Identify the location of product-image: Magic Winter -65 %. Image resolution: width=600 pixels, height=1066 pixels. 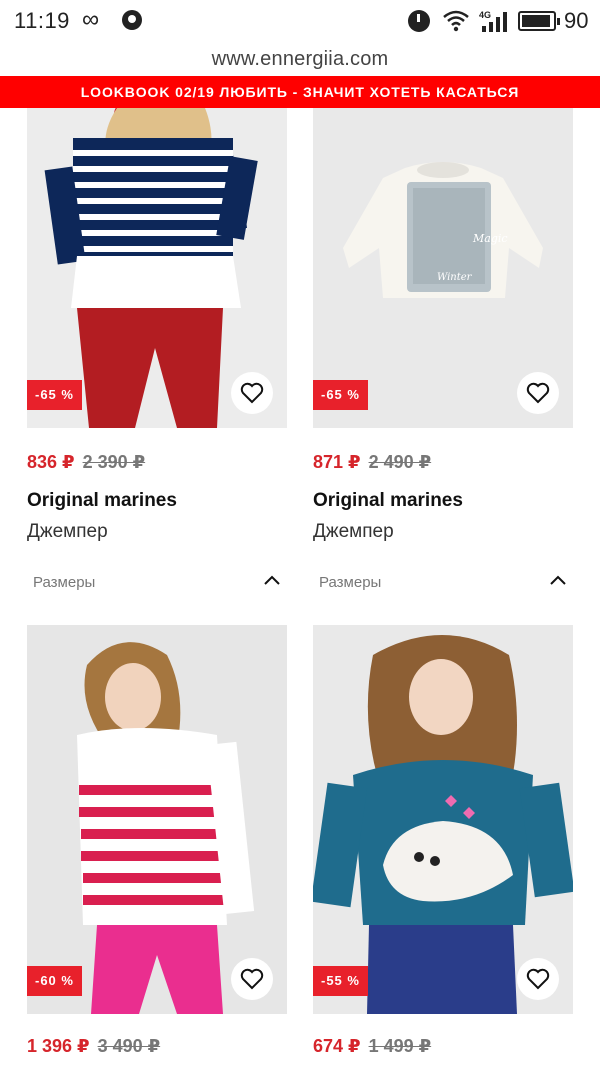
(443, 268).